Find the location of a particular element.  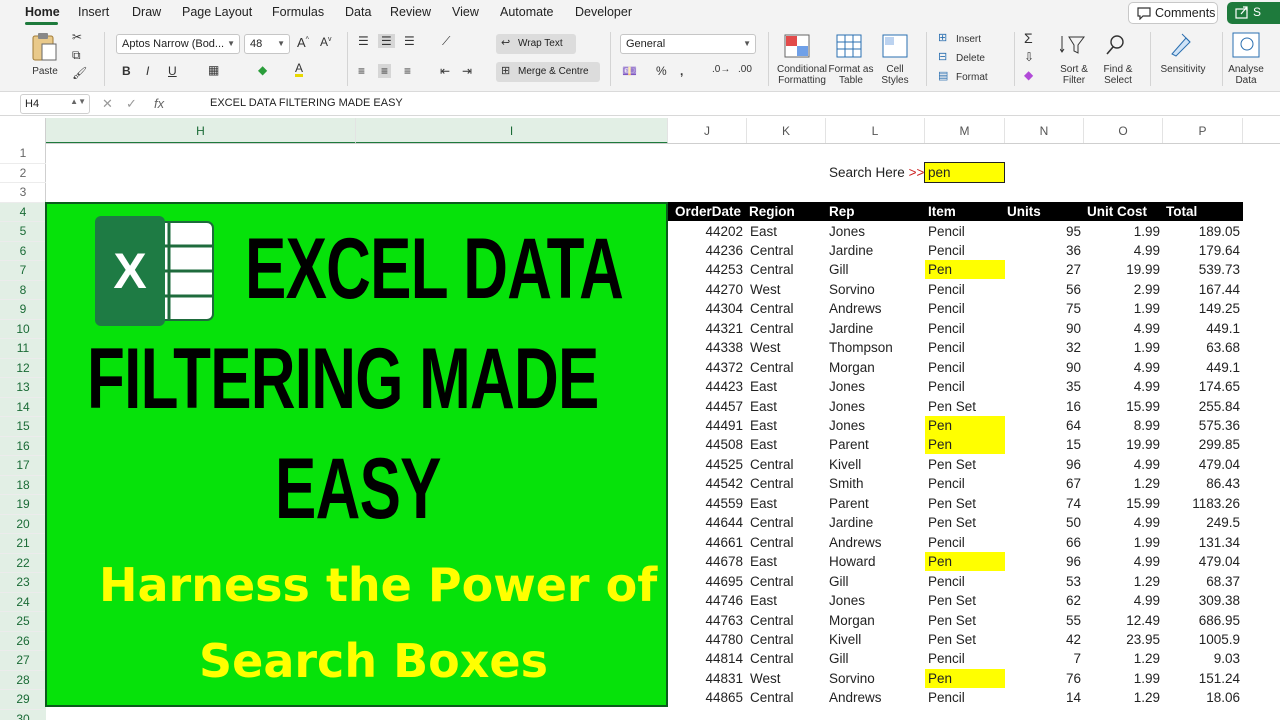

table-cell: 95 is located at coordinates (1043, 231).